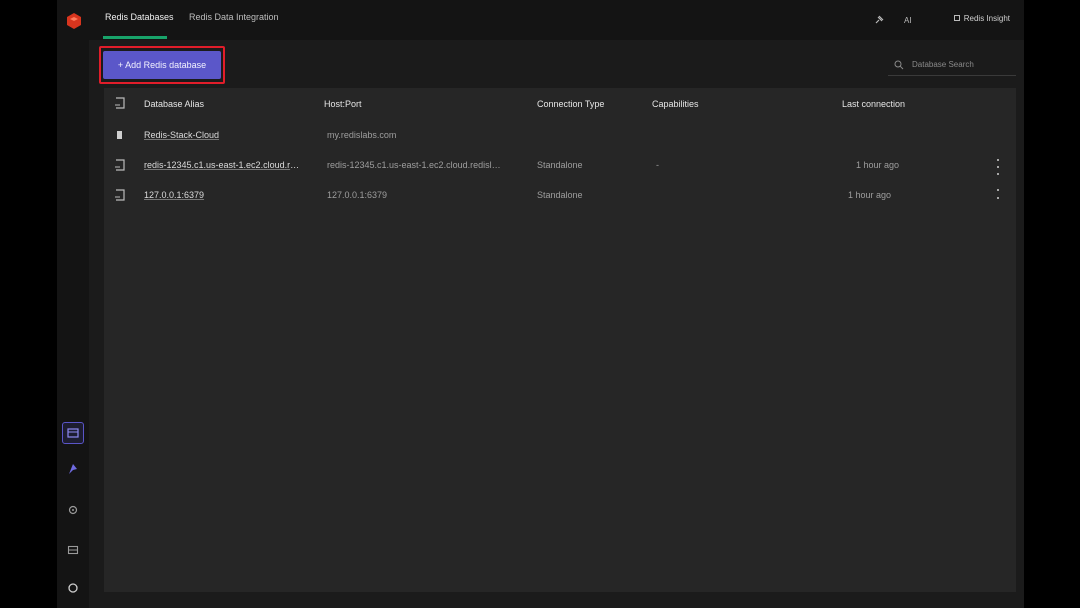 The height and width of the screenshot is (608, 1080). Describe the element at coordinates (174, 104) in the screenshot. I see `column-database-alias: Database Alias` at that location.